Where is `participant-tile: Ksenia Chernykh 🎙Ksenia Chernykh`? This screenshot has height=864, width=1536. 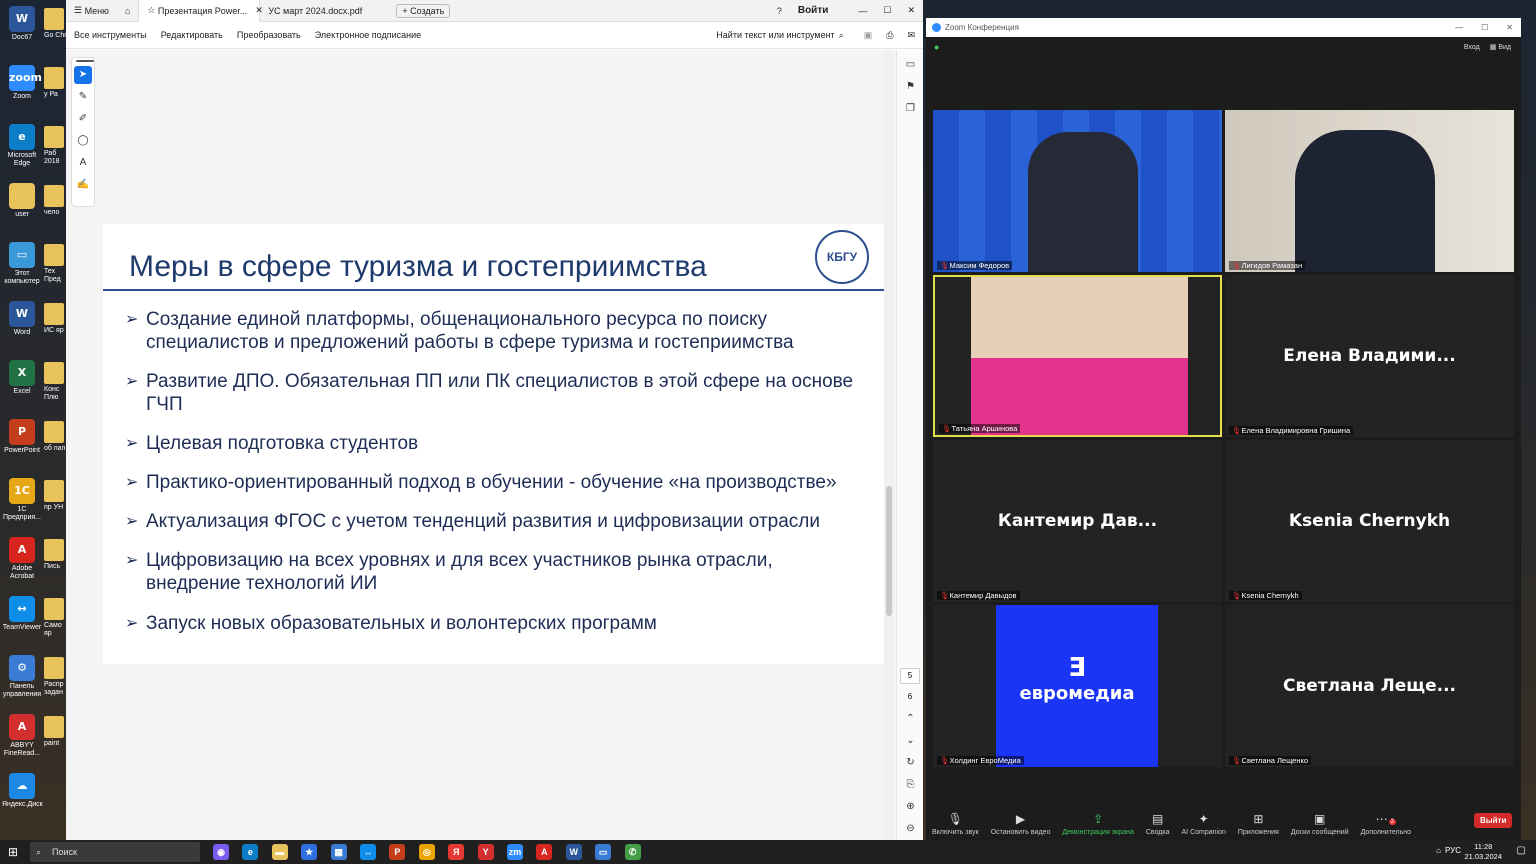 participant-tile: Ksenia Chernykh 🎙Ksenia Chernykh is located at coordinates (1369, 521).